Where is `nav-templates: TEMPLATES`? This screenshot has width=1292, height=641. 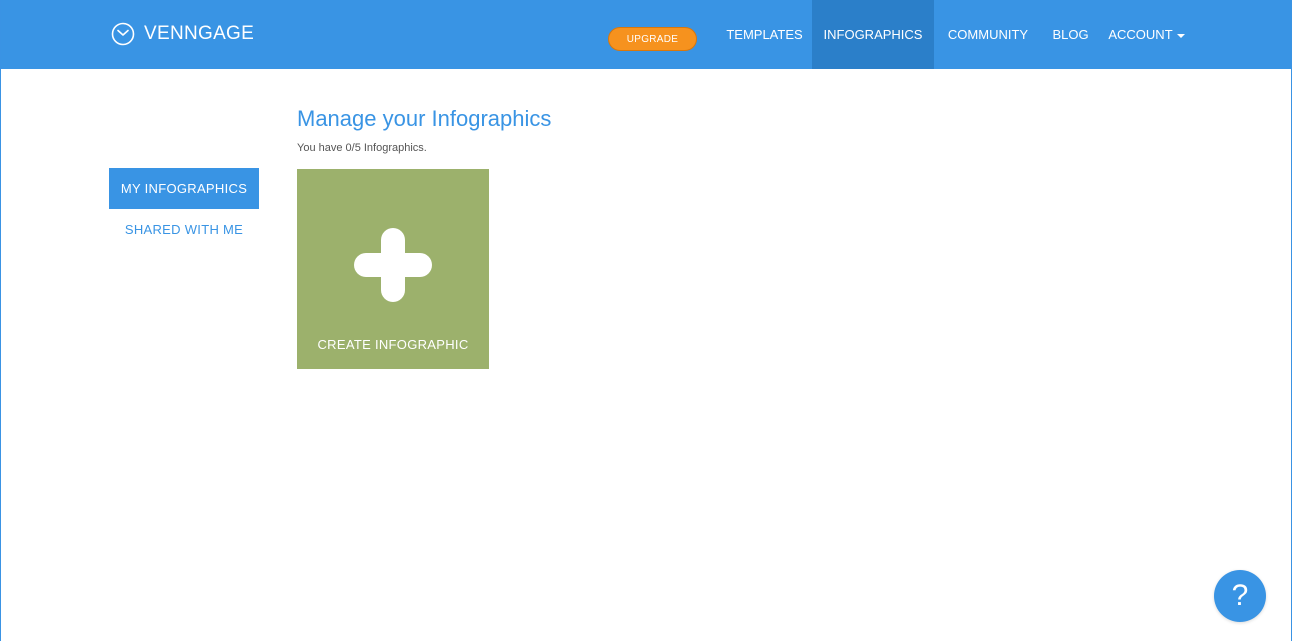
nav-templates: TEMPLATES is located at coordinates (764, 34).